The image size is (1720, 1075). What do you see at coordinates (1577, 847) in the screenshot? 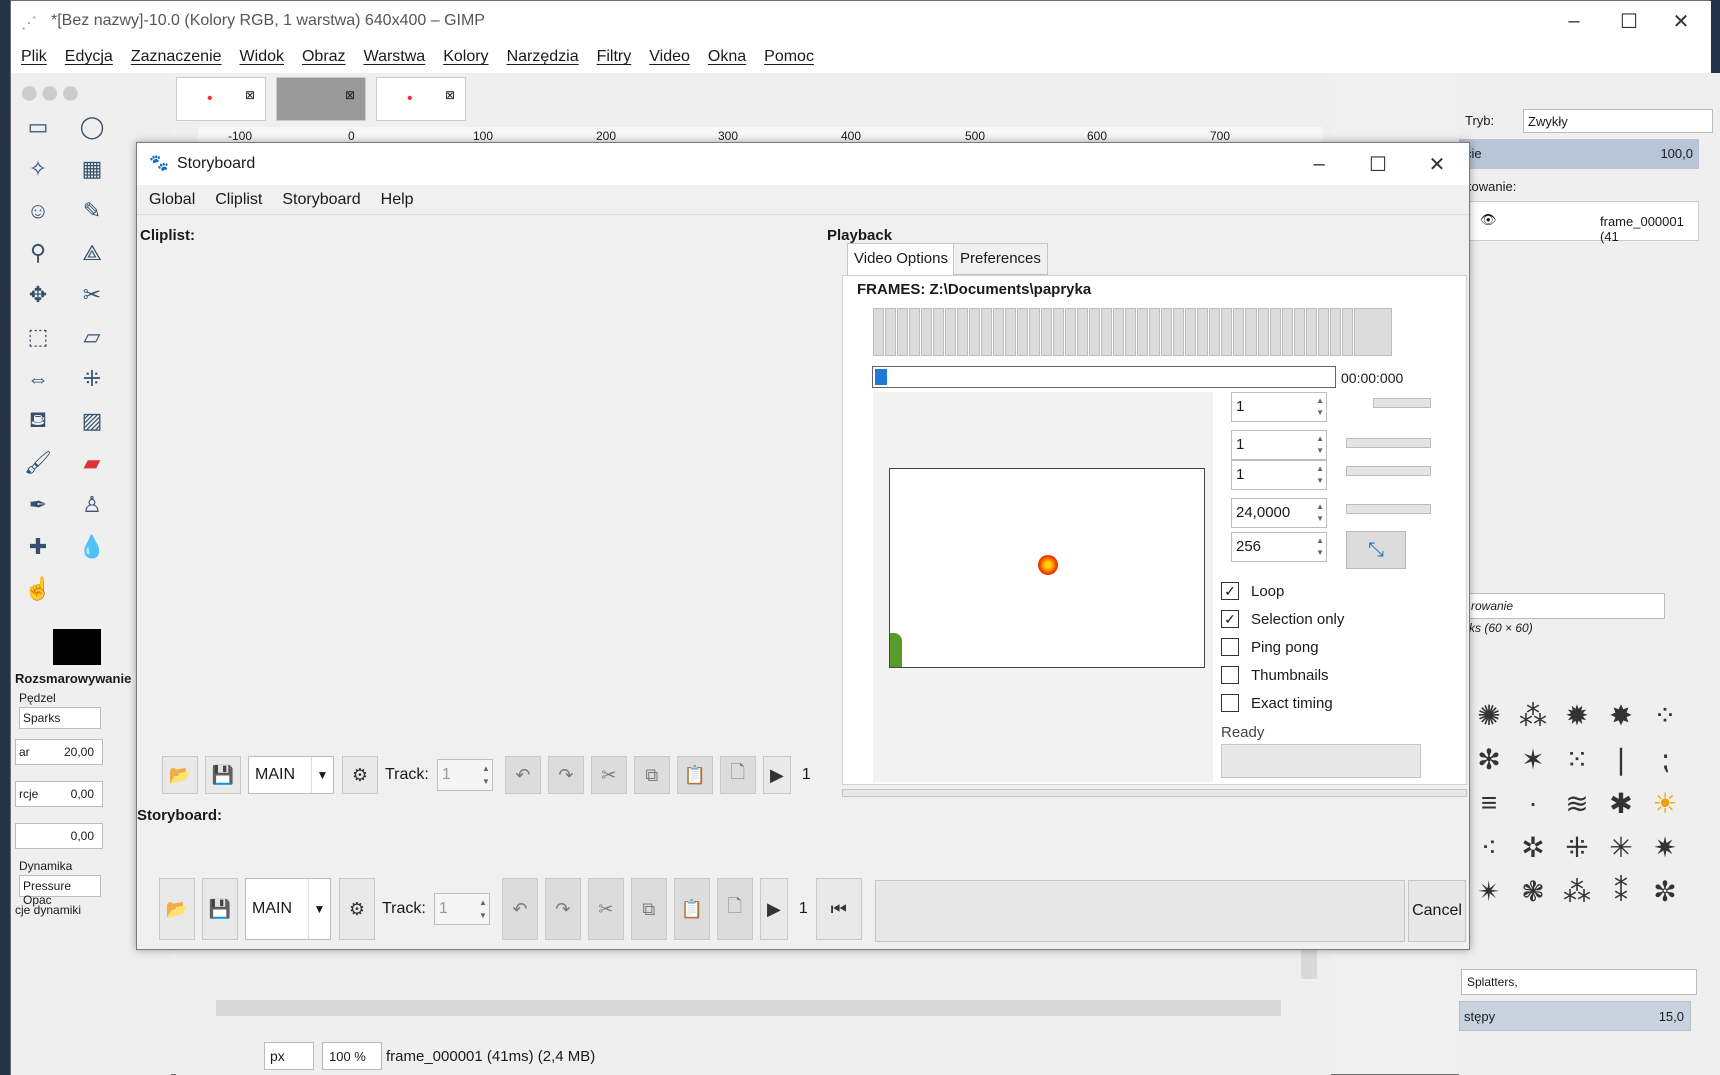
I see `brush-item: ⁜` at bounding box center [1577, 847].